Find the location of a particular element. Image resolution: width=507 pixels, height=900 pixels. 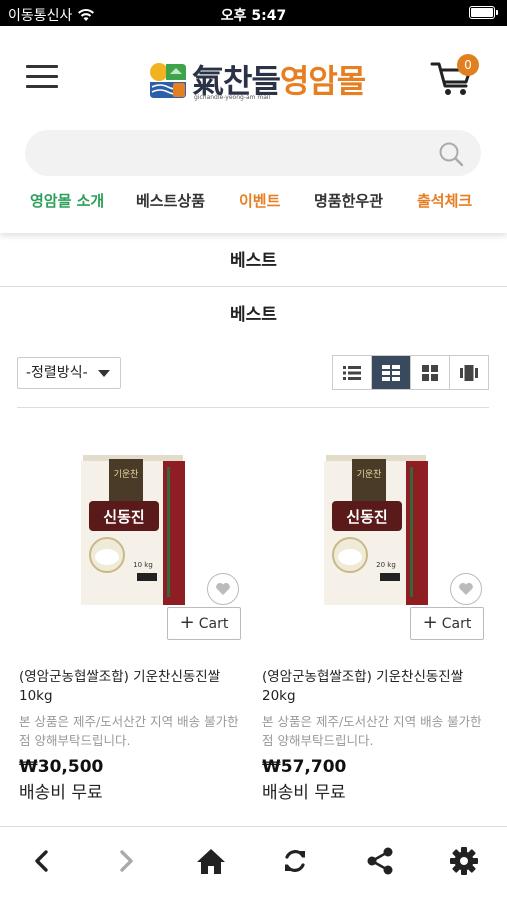

grid-large-icon is located at coordinates (430, 372).